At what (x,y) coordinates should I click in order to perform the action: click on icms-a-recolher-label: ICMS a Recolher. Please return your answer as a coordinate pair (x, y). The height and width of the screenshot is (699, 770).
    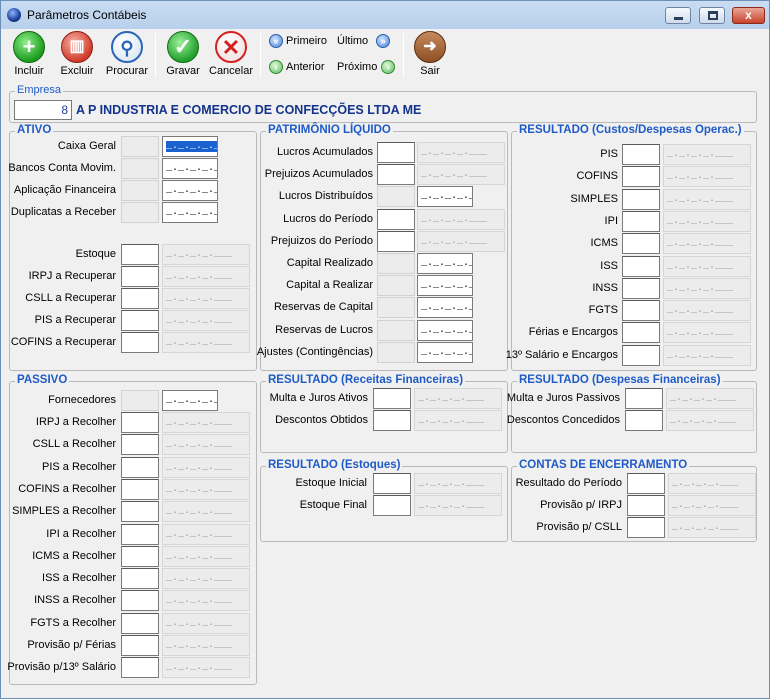
    Looking at the image, I should click on (74, 555).